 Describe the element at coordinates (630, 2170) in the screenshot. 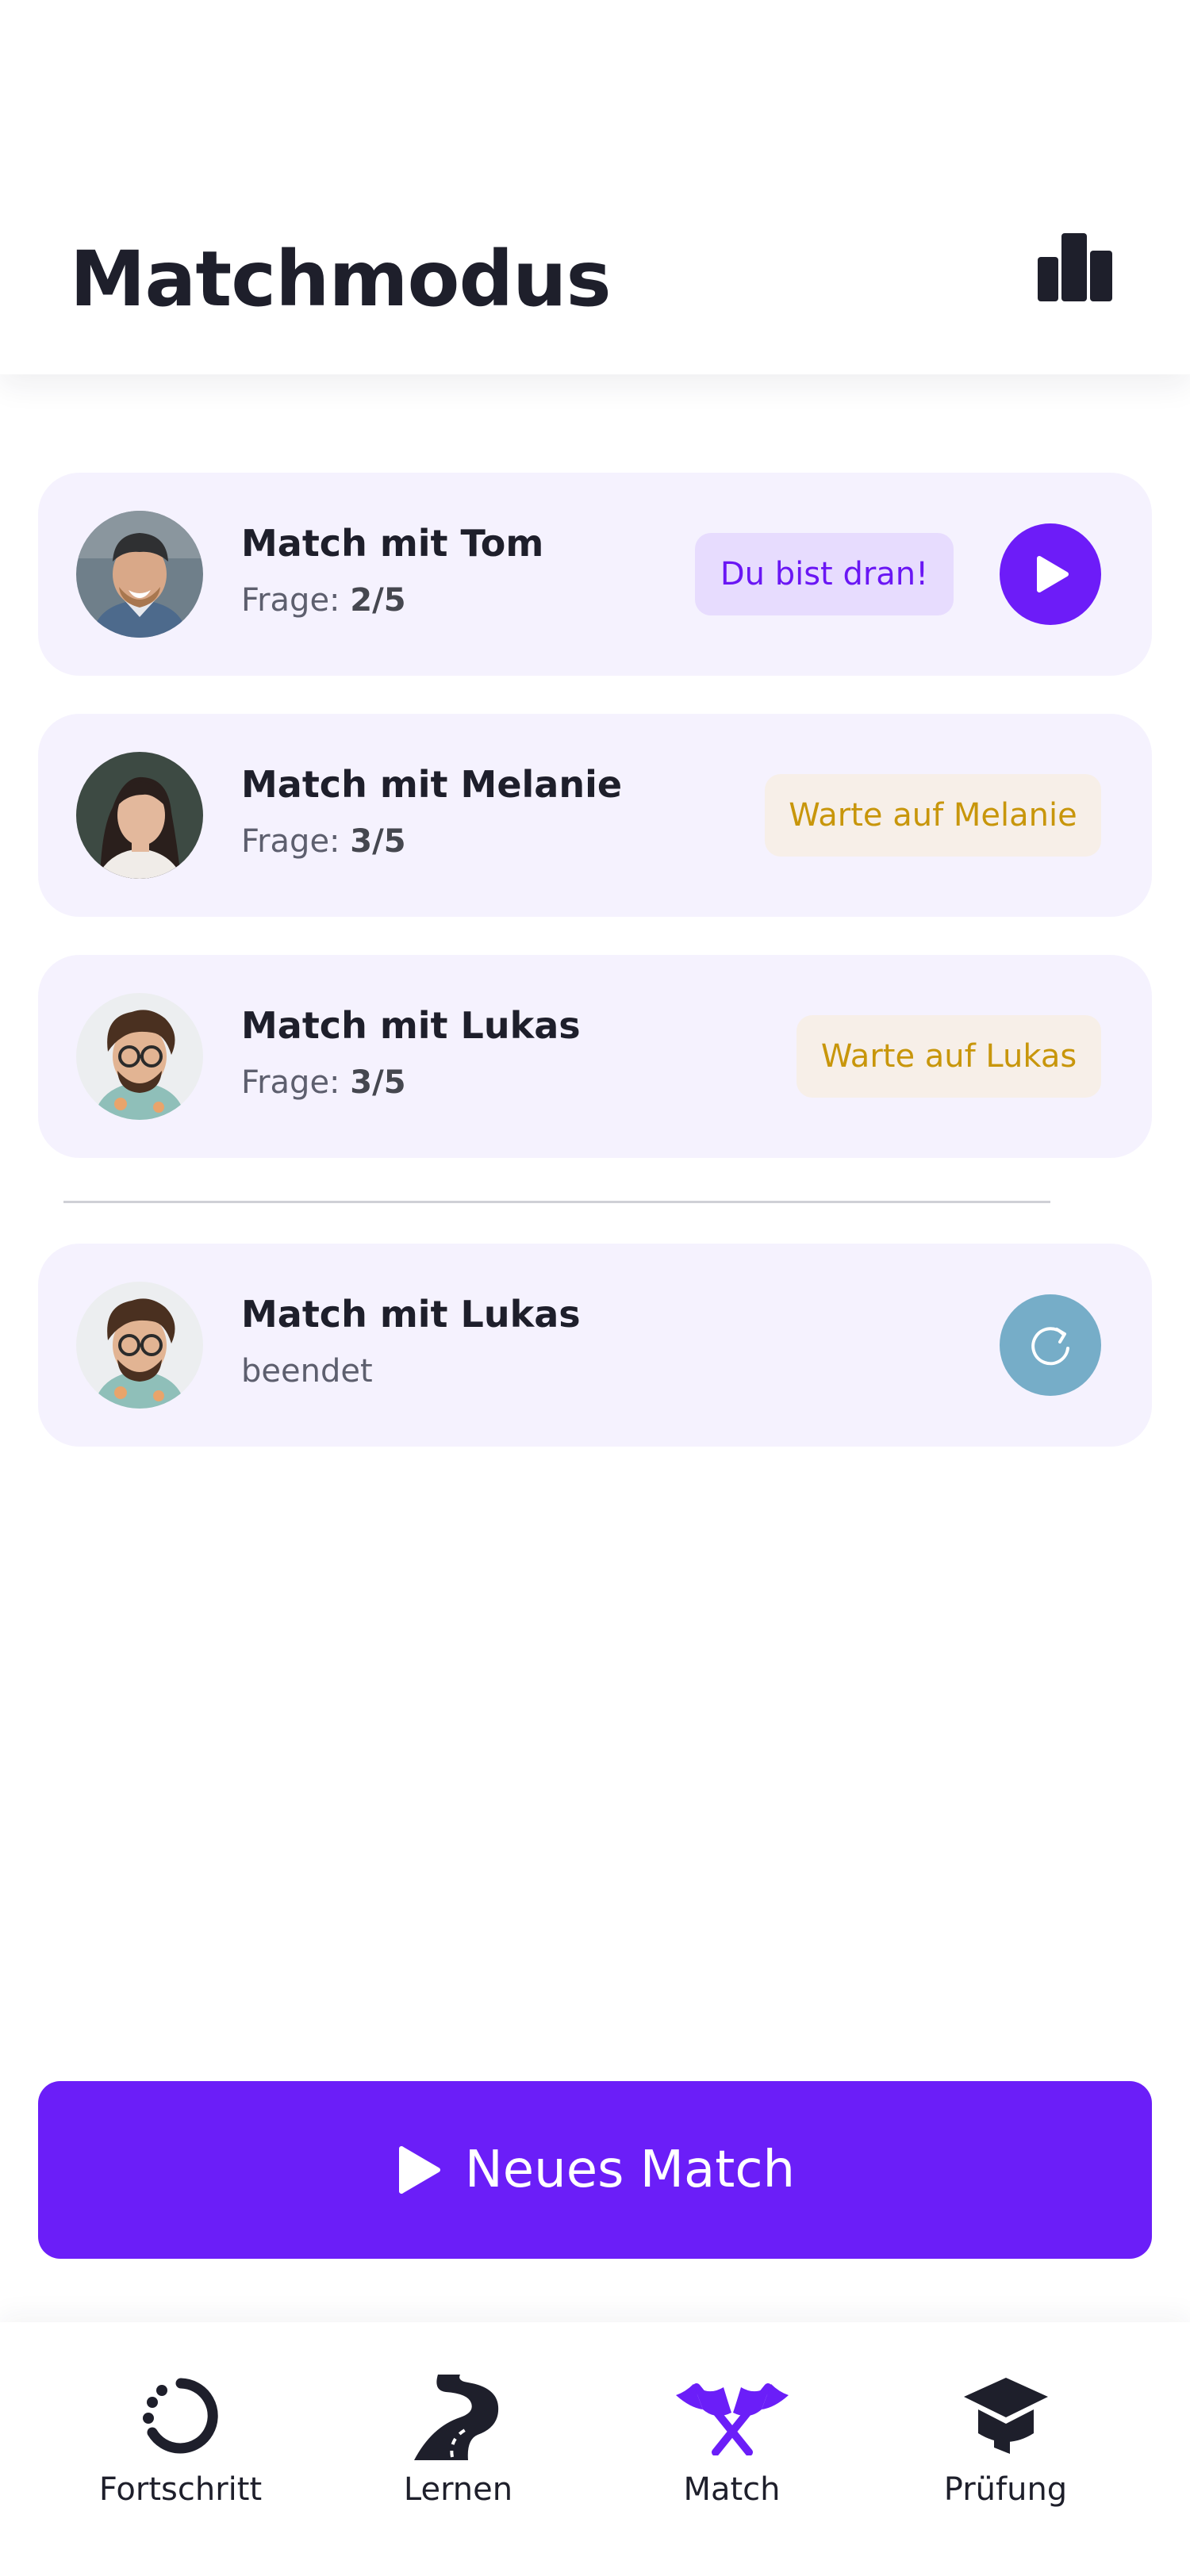

I see `new-match-label: Neues Match` at that location.